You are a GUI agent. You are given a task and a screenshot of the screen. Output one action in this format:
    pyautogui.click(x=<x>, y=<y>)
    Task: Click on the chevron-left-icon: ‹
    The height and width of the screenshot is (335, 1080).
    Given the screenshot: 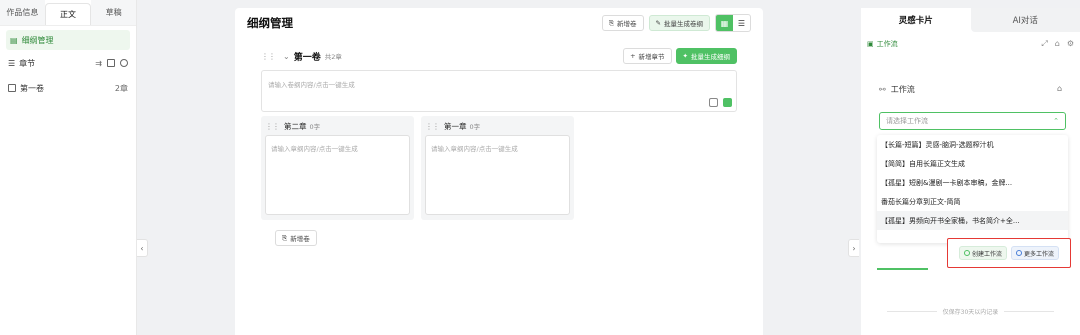 What is the action you would take?
    pyautogui.click(x=142, y=248)
    